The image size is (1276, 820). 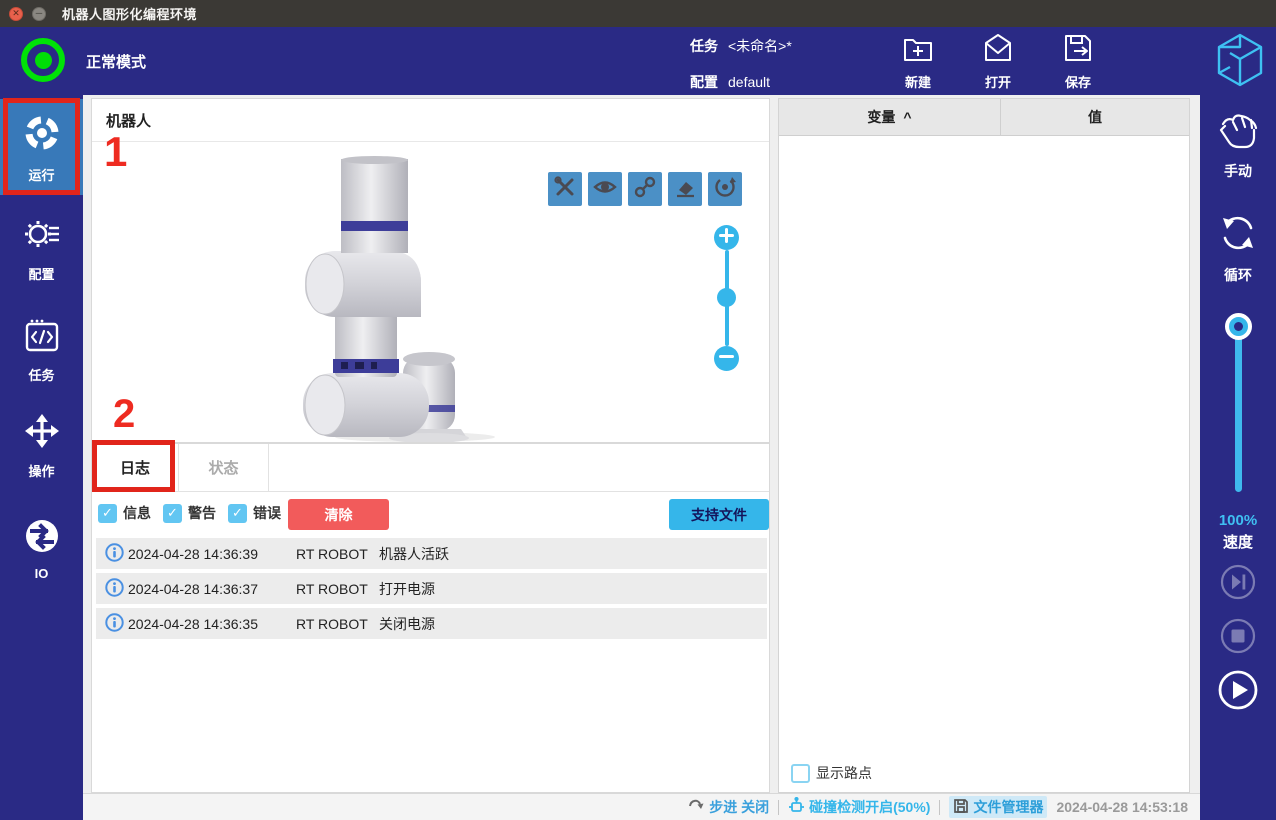 What do you see at coordinates (430, 141) in the screenshot?
I see `divider` at bounding box center [430, 141].